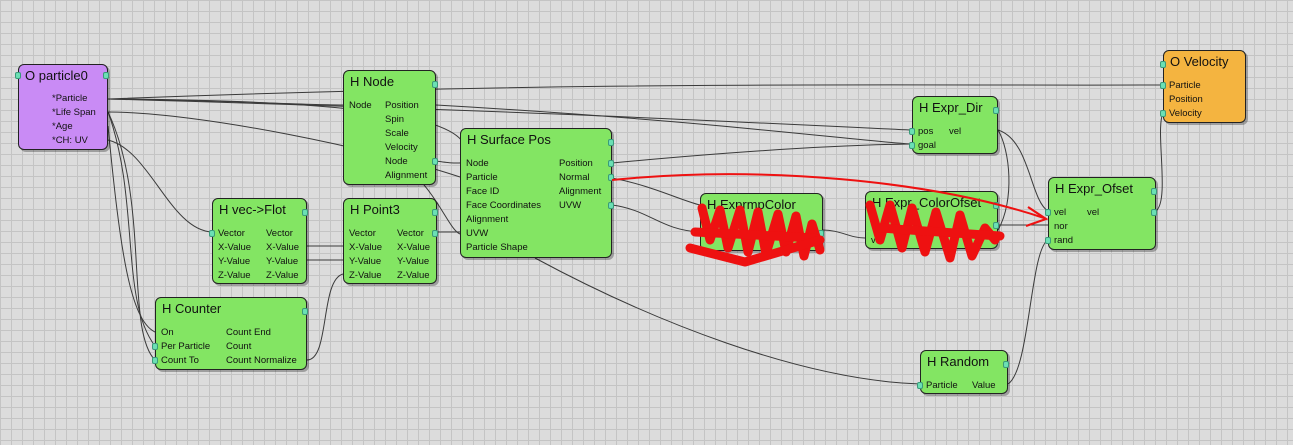  I want to click on node-title: H Node, so click(372, 81).